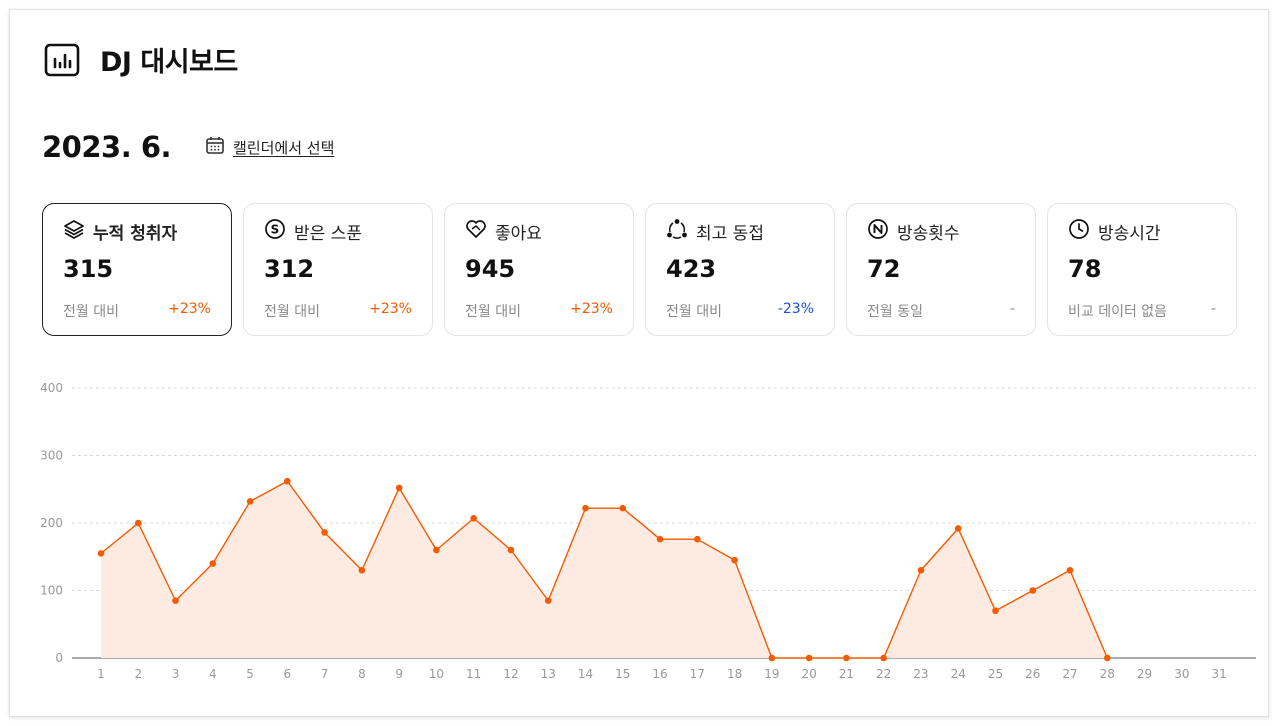  What do you see at coordinates (1181, 674) in the screenshot?
I see `x-tick-label: 30` at bounding box center [1181, 674].